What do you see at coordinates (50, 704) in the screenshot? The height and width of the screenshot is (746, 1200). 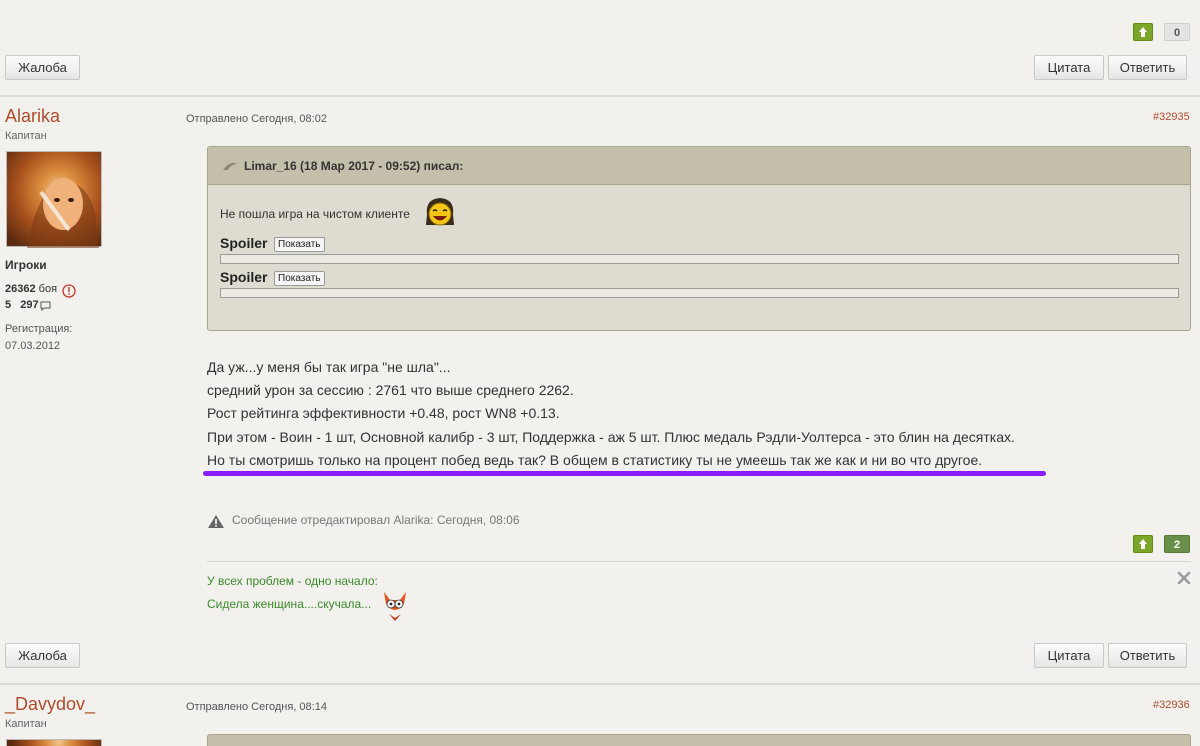 I see `post-author-name: _Davydov_` at bounding box center [50, 704].